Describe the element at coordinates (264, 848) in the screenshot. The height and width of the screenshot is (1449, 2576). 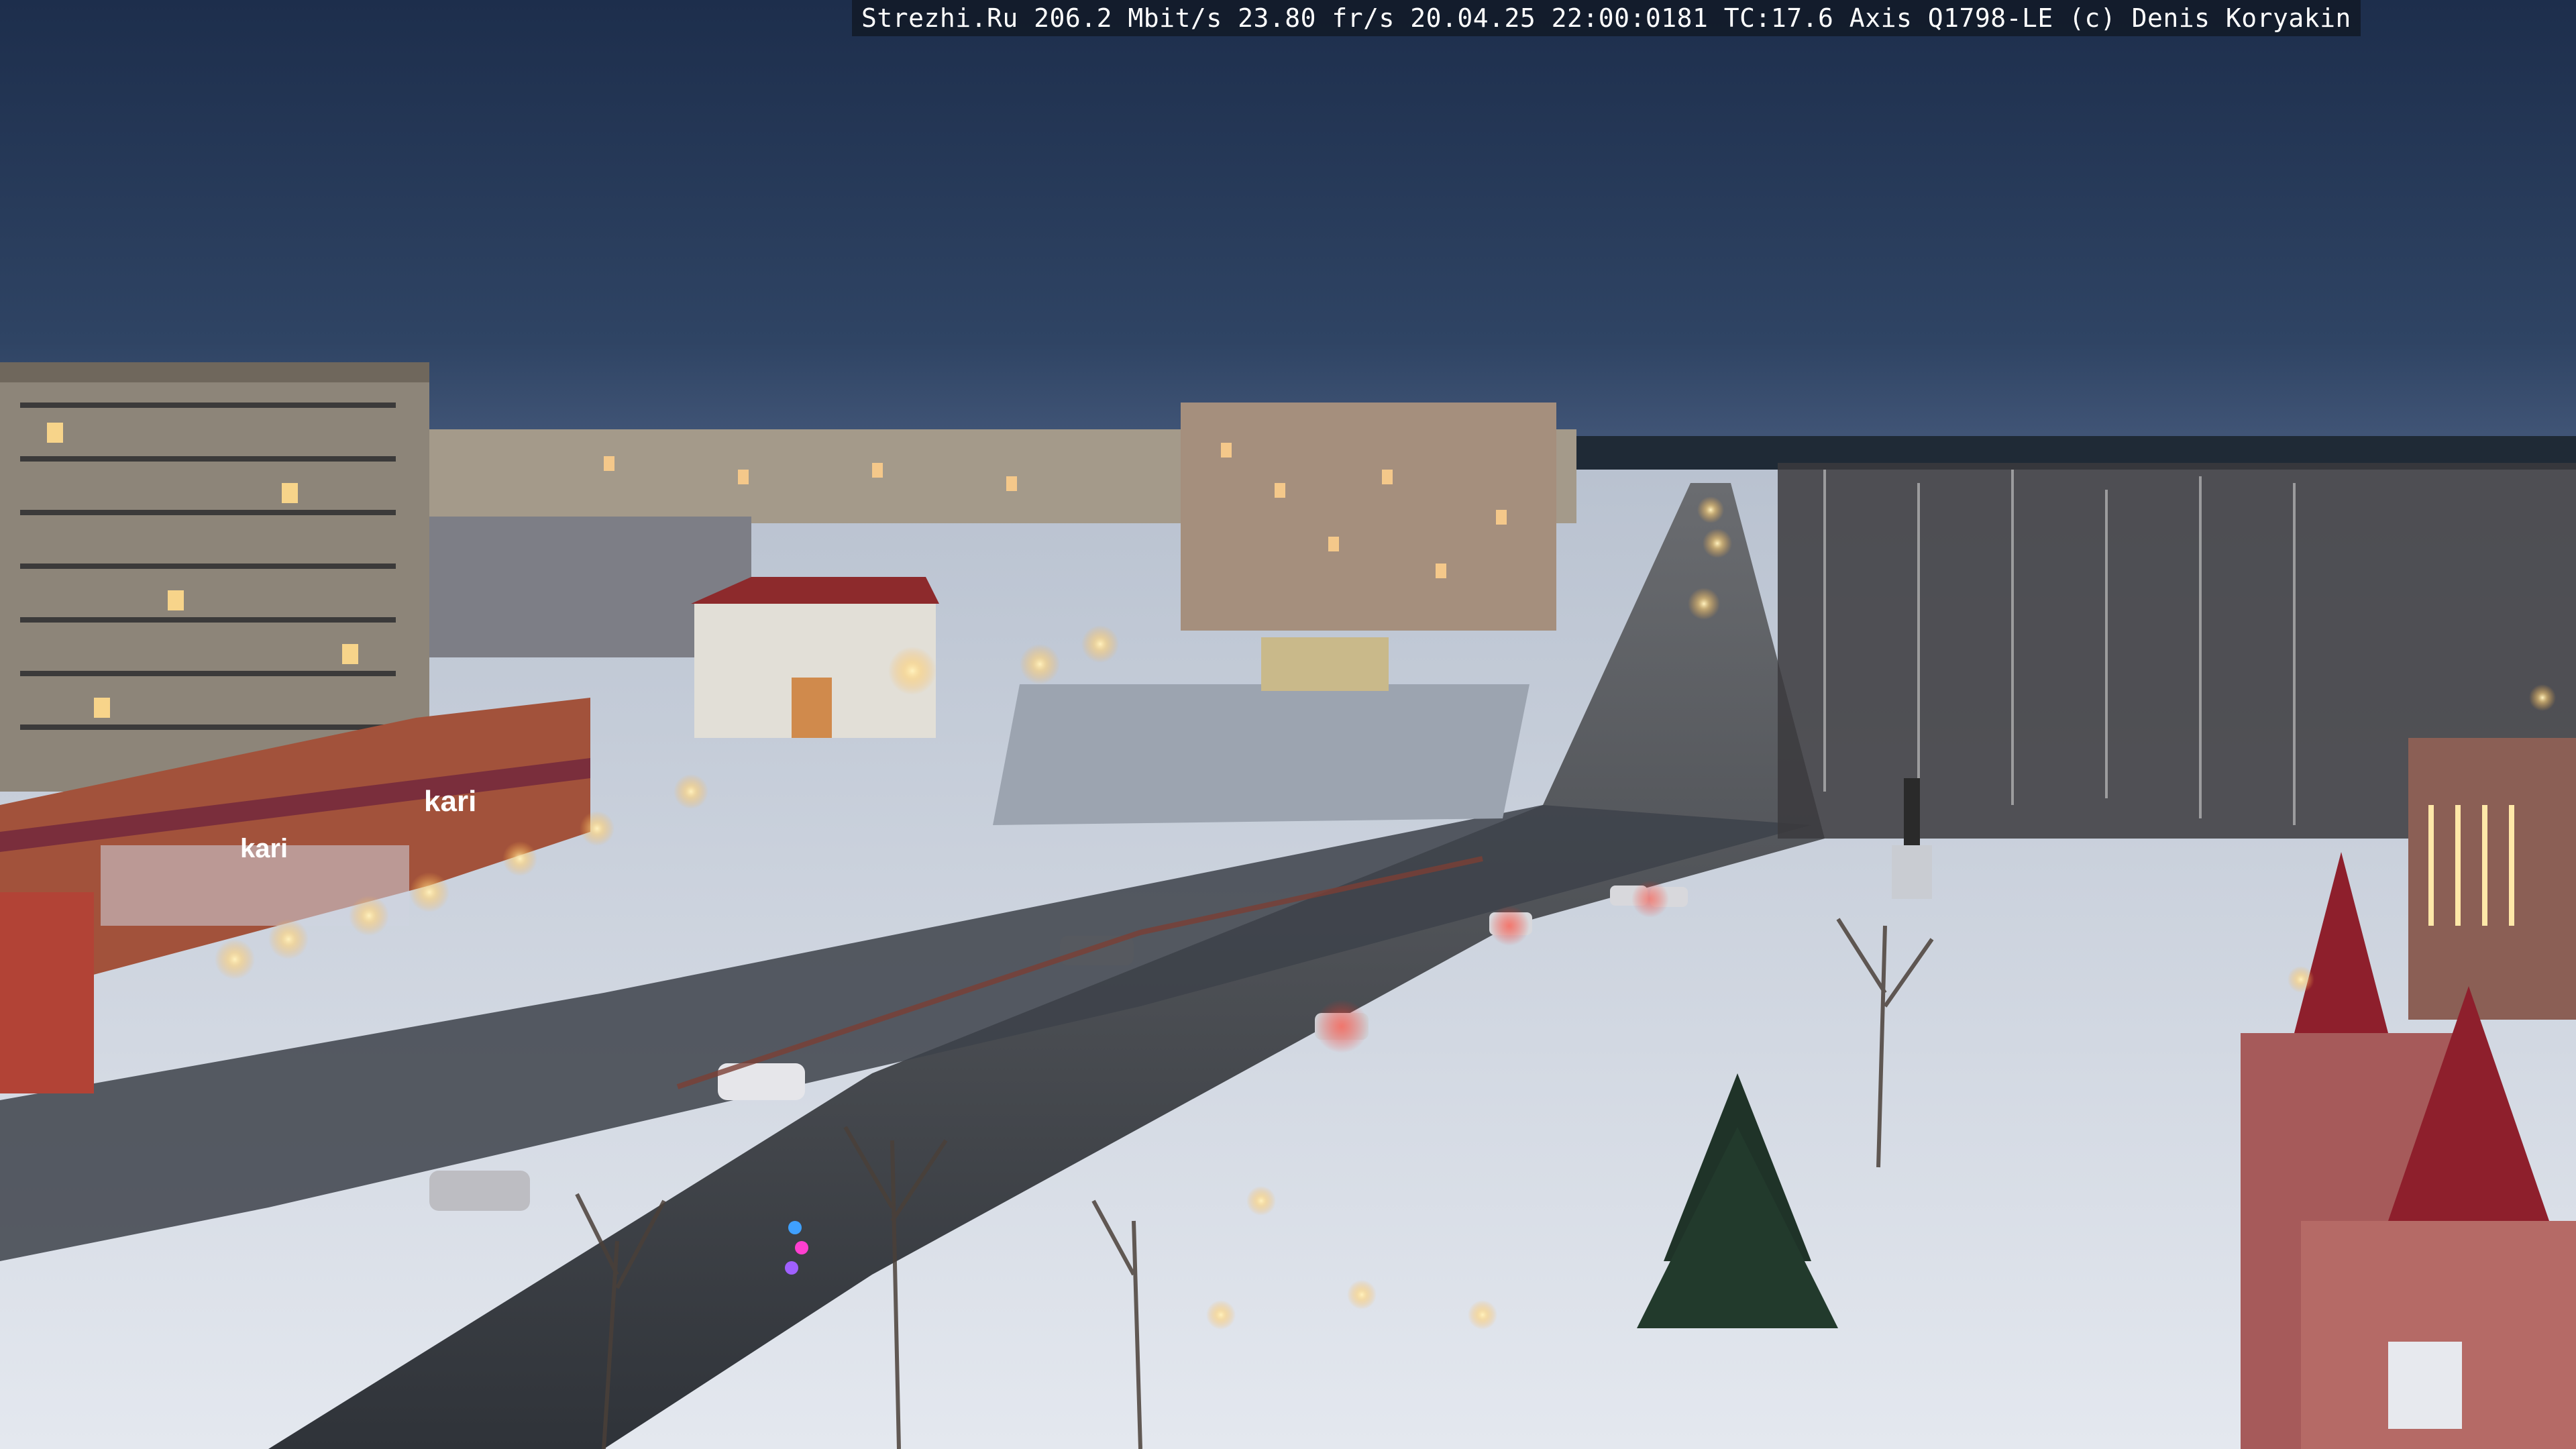
I see `kari-store-sign-secondary: kari` at that location.